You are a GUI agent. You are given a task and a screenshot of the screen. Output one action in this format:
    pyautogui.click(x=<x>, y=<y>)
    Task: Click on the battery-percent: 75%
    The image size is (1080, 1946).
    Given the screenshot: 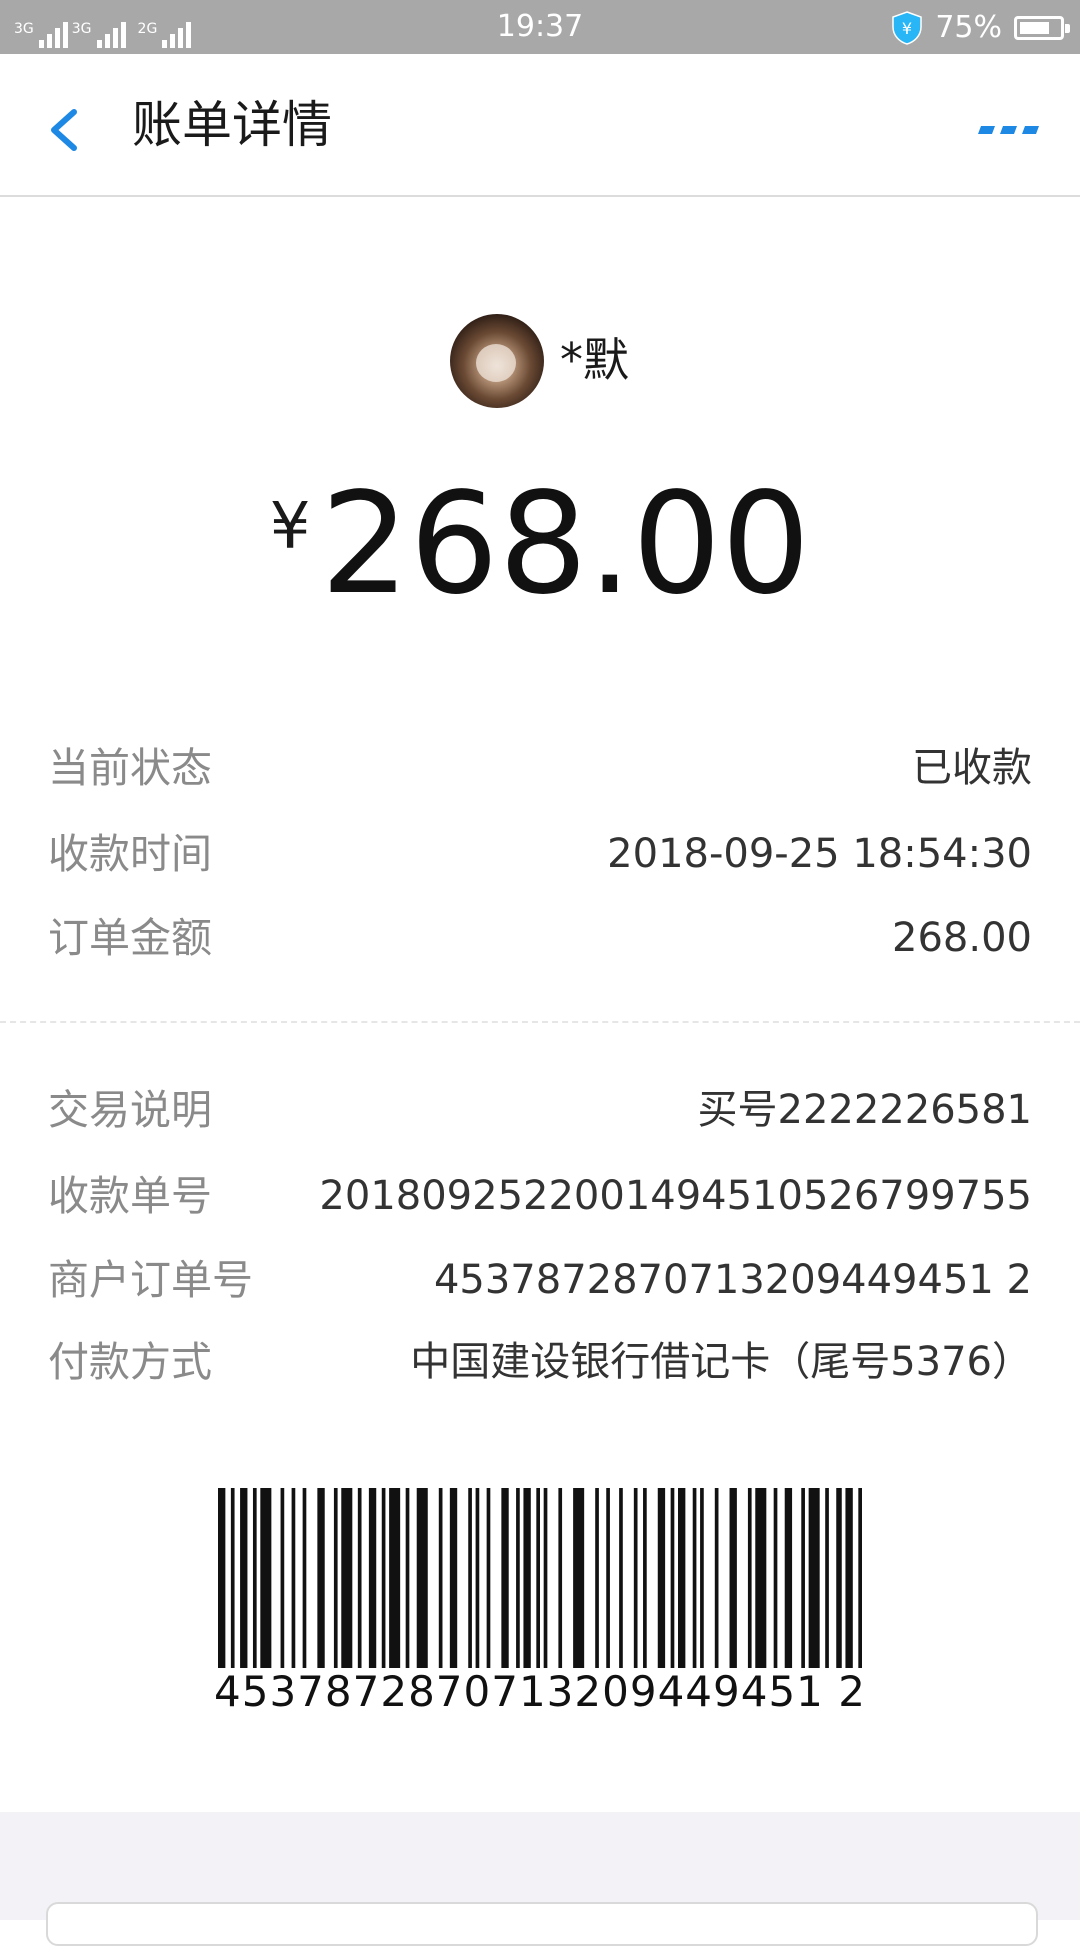 What is the action you would take?
    pyautogui.click(x=968, y=27)
    